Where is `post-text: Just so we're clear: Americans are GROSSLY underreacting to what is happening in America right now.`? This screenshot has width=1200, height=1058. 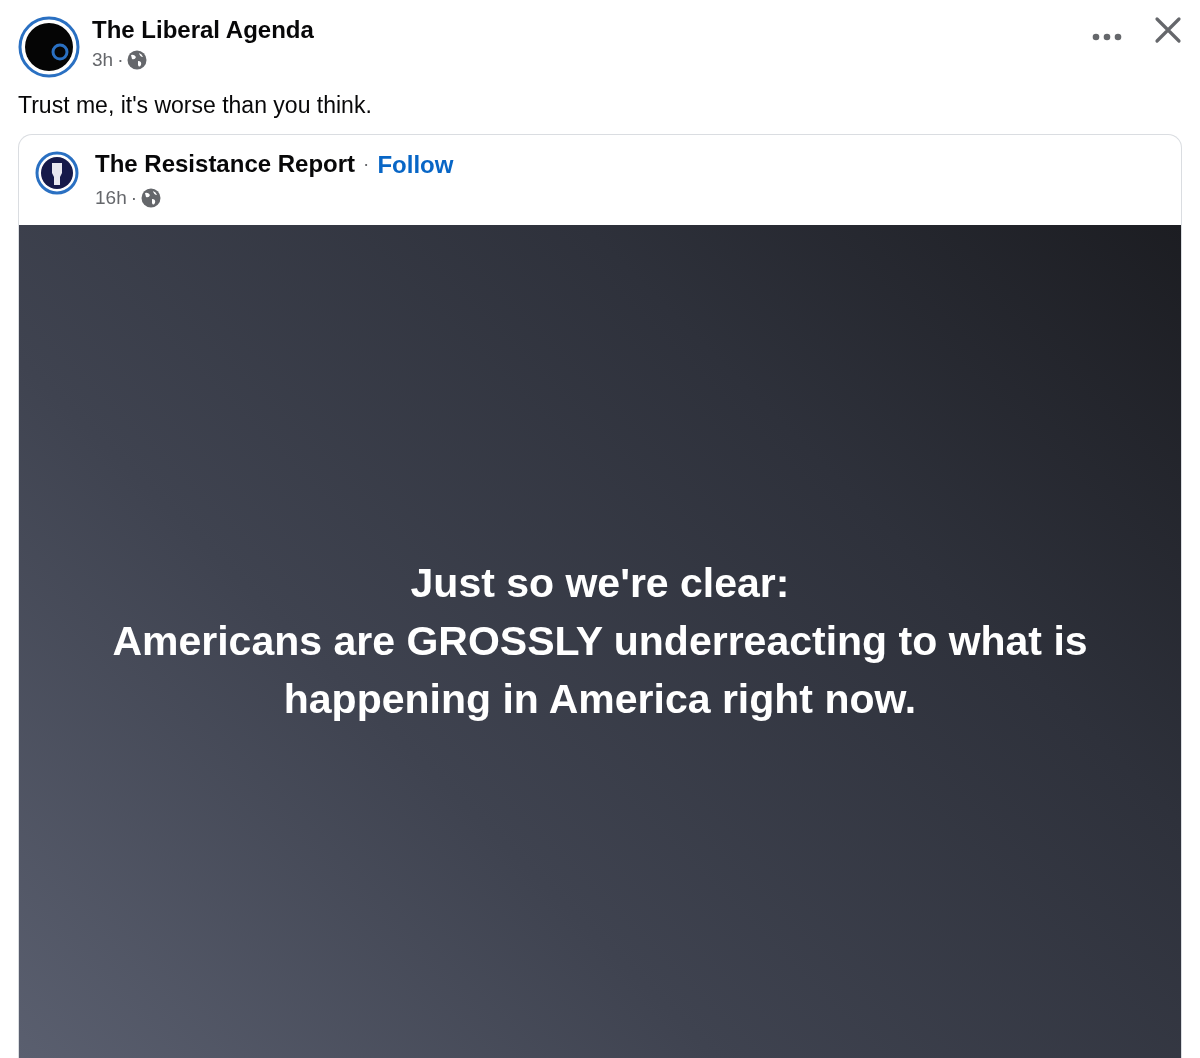
post-text: Just so we're clear: Americans are GROSSLY underreacting to what is happening in America right now. is located at coordinates (600, 642).